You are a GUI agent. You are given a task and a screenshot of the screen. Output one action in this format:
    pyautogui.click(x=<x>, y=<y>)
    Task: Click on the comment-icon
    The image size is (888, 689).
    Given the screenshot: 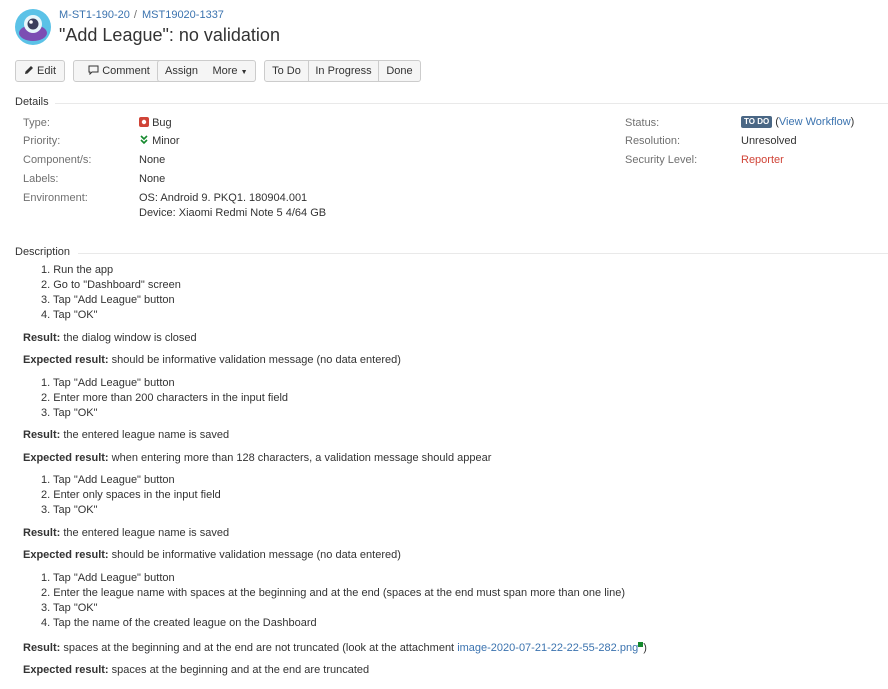 What is the action you would take?
    pyautogui.click(x=93, y=70)
    